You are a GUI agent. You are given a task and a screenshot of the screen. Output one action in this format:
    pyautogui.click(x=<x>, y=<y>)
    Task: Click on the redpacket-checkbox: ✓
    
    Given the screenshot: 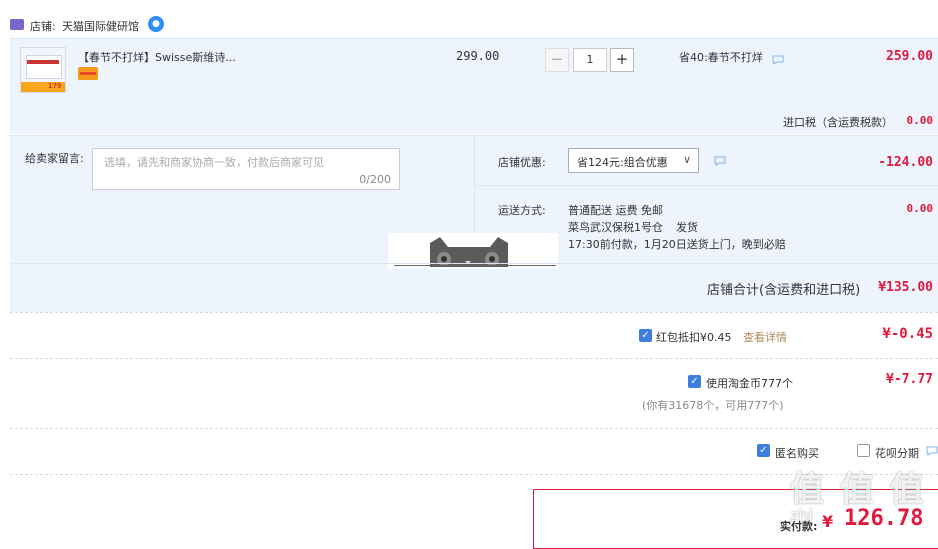 What is the action you would take?
    pyautogui.click(x=645, y=335)
    